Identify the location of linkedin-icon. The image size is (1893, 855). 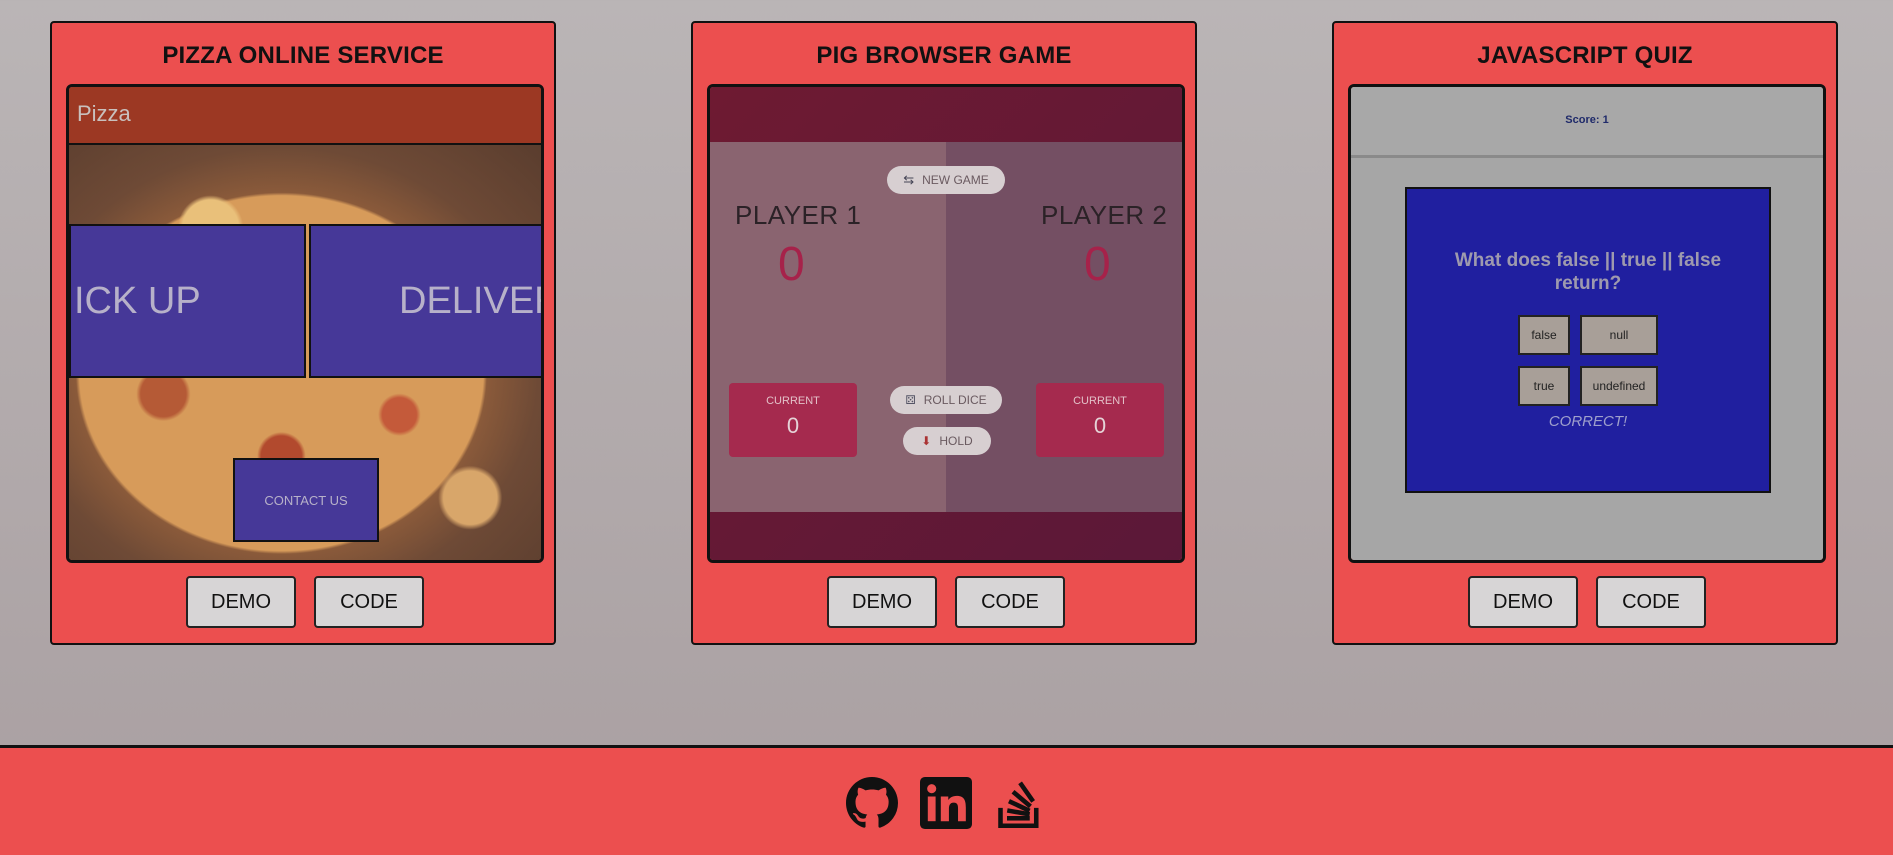
(946, 803).